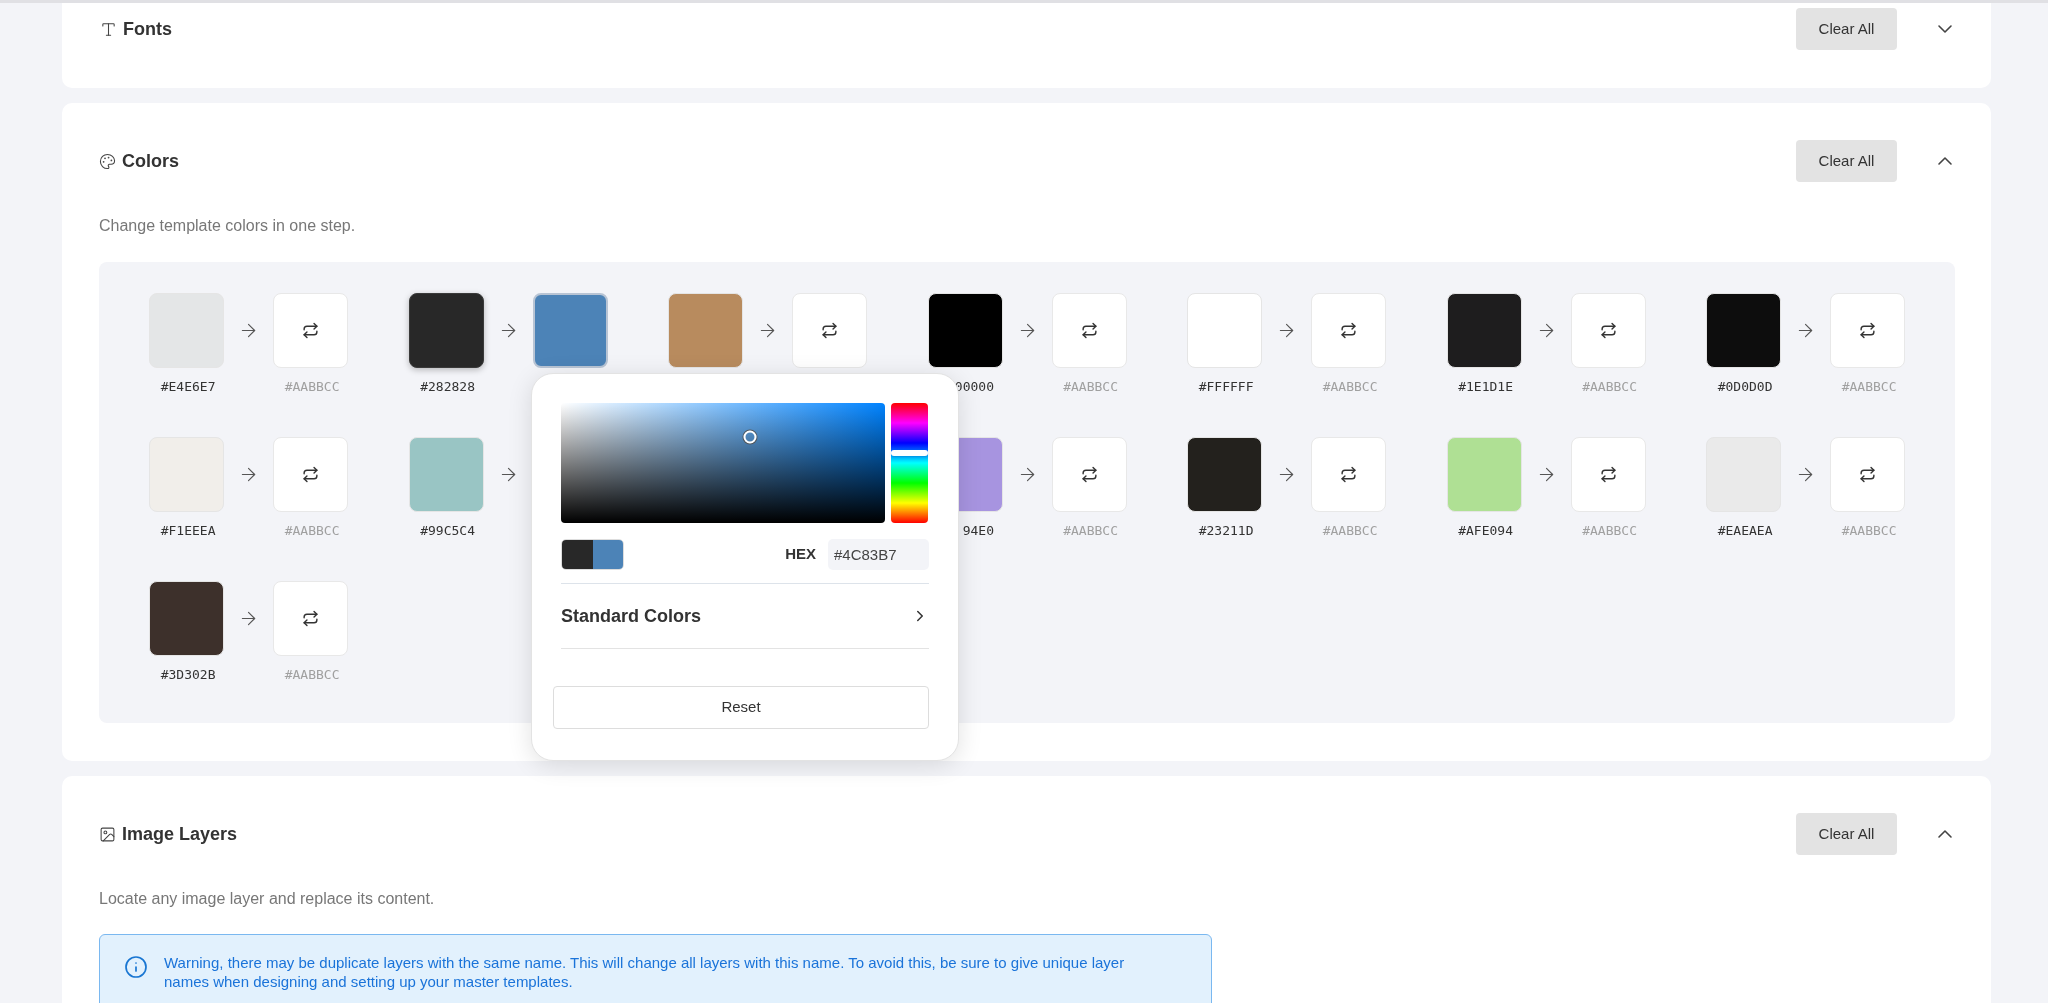 The width and height of the screenshot is (2048, 1003). Describe the element at coordinates (447, 386) in the screenshot. I see `color-code: #282828` at that location.